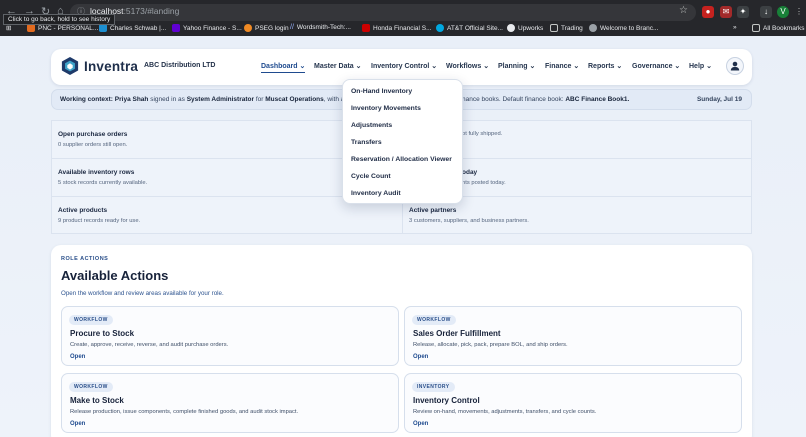 The height and width of the screenshot is (437, 806). I want to click on menu-label: Workflows, so click(464, 66).